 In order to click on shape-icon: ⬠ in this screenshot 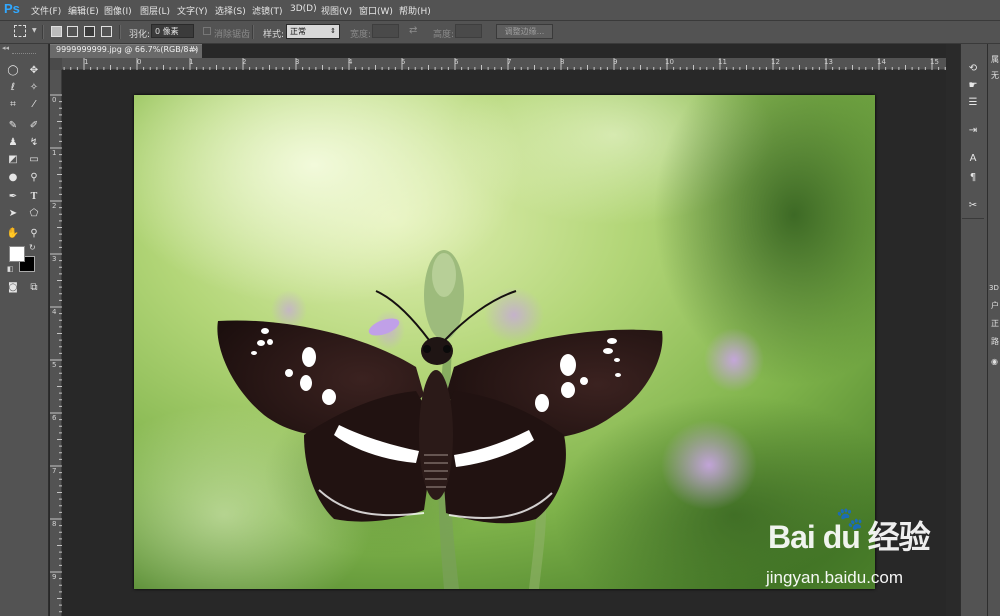, I will do `click(34, 213)`.